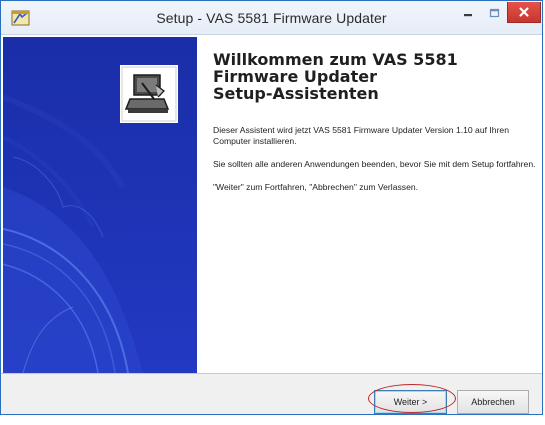 This screenshot has height=425, width=545. I want to click on close-button, so click(524, 12).